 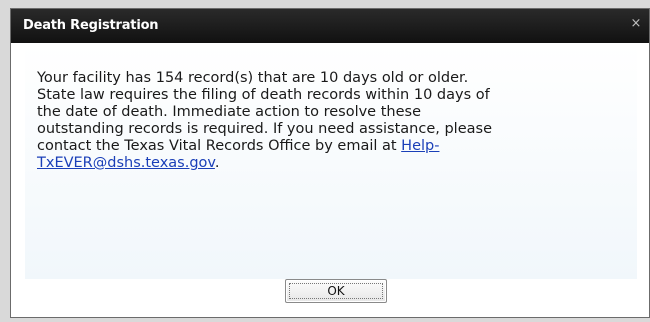 I want to click on ok-button-label: OK, so click(x=336, y=291).